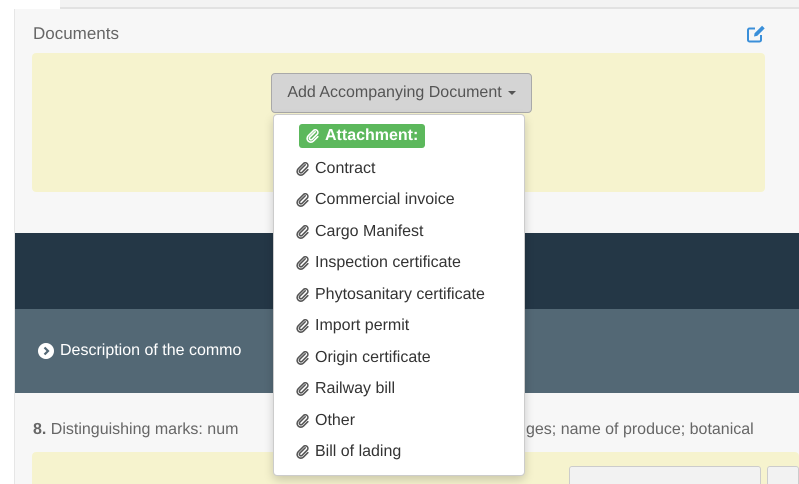 The width and height of the screenshot is (799, 484). Describe the element at coordinates (362, 136) in the screenshot. I see `attachment-label: Attachment:` at that location.